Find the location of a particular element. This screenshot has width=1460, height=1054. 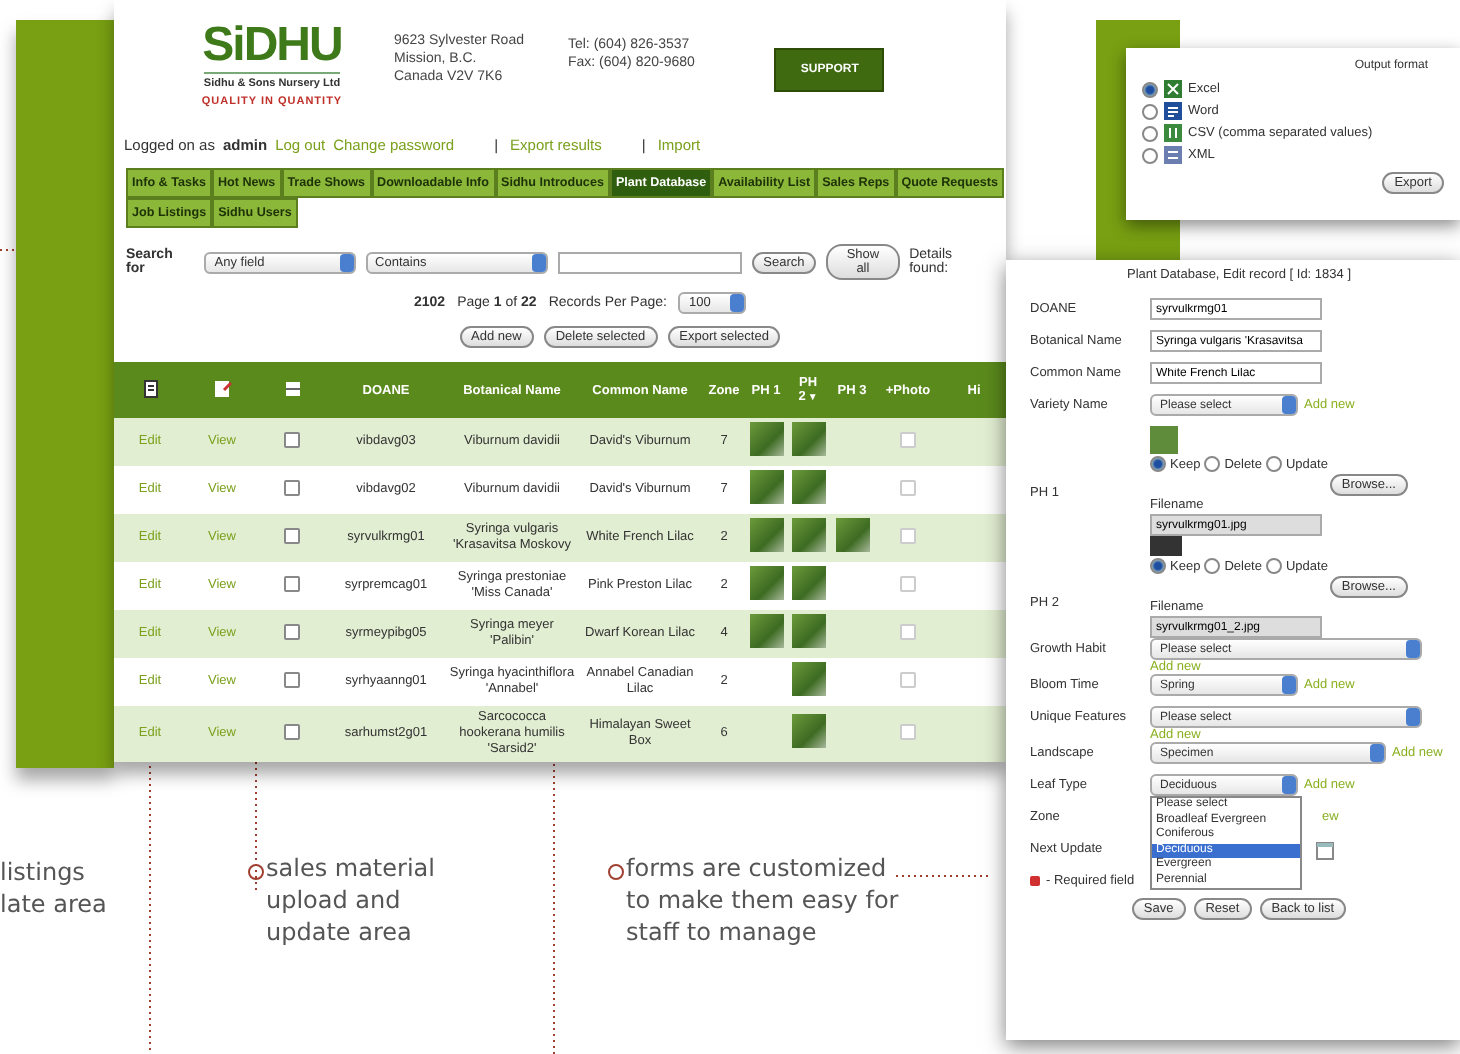

file-icon is located at coordinates (1173, 155).